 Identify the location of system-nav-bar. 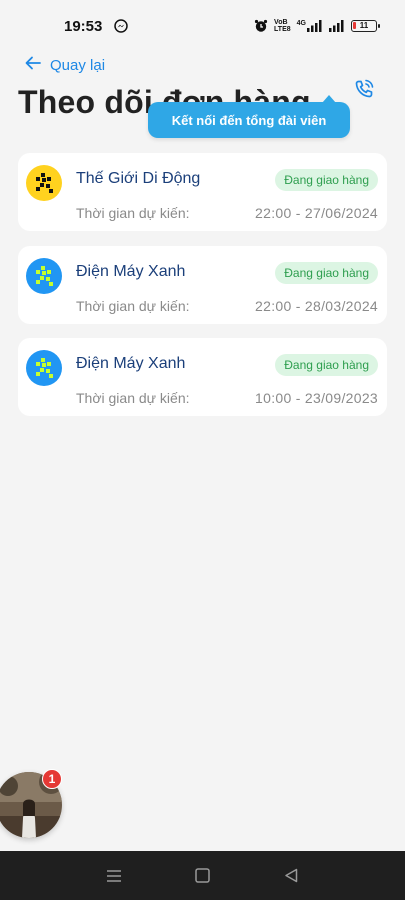
(202, 875).